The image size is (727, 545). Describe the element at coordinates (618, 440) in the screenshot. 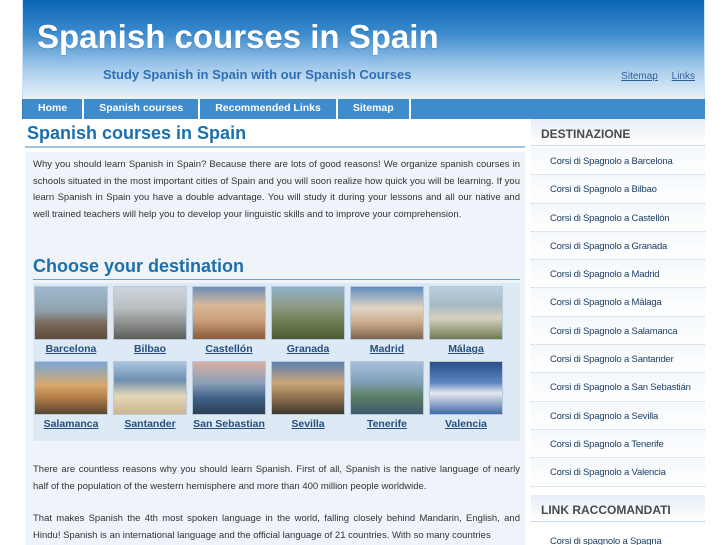

I see `sidebar-link-tenerife: Corsi di Spagnolo a Tenerife` at that location.